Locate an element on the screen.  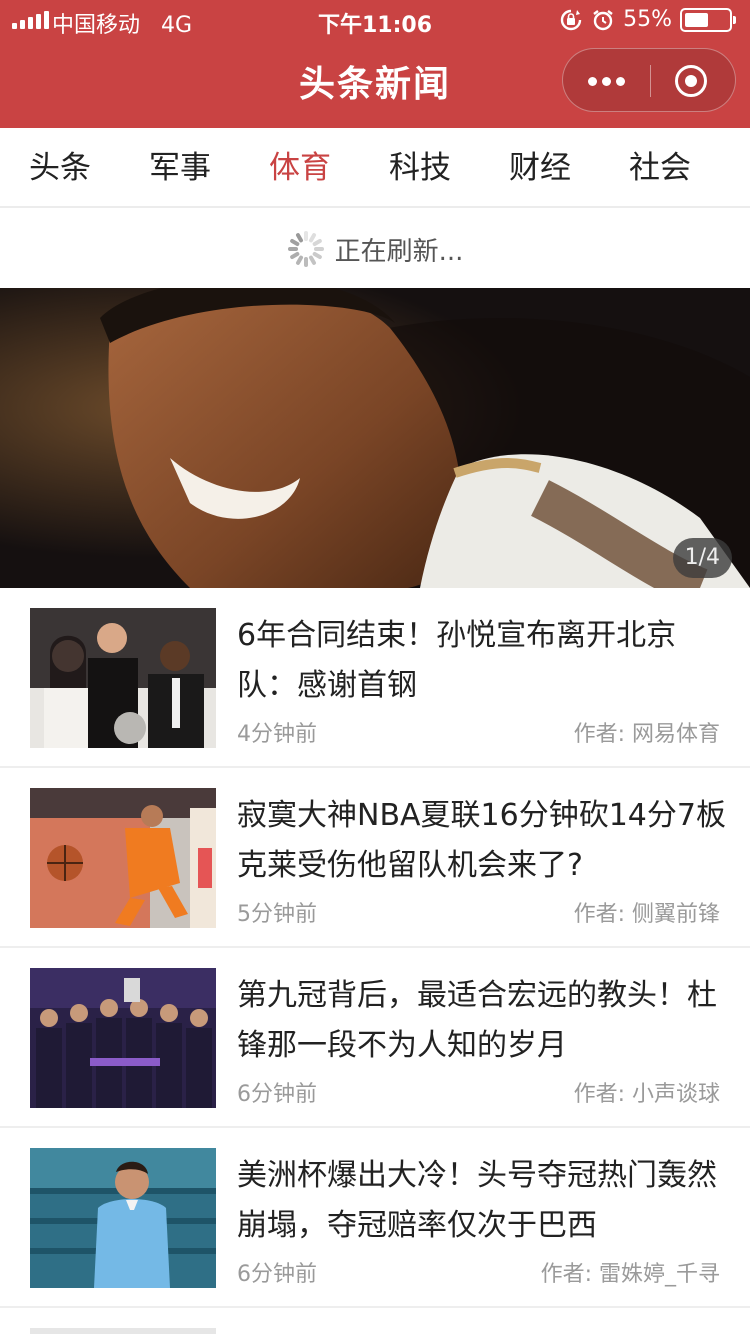
tab-sports: 体育 is located at coordinates (300, 167).